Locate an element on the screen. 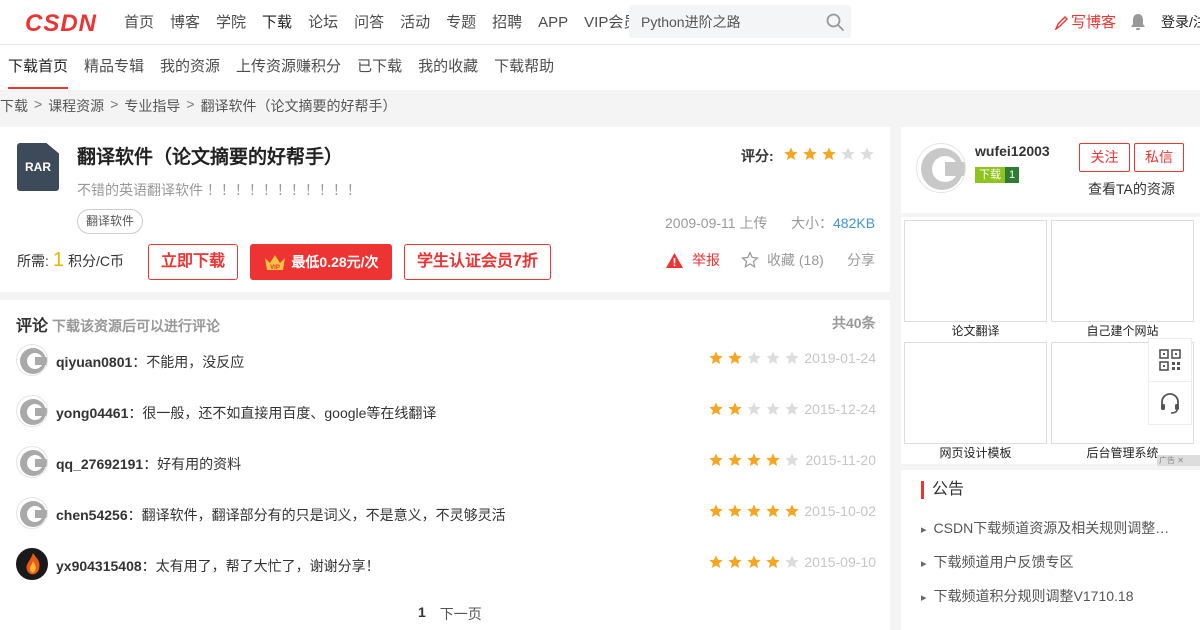  ad-label: 论文翻译 is located at coordinates (975, 330).